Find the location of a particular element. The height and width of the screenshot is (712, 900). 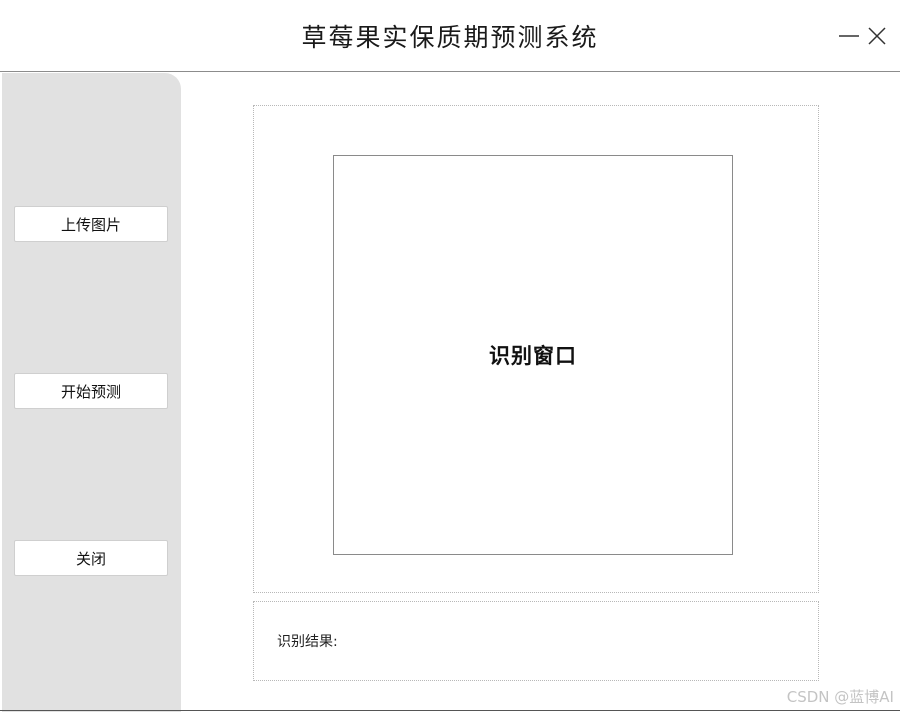

start-prediction-button: 开始预测 is located at coordinates (91, 391).